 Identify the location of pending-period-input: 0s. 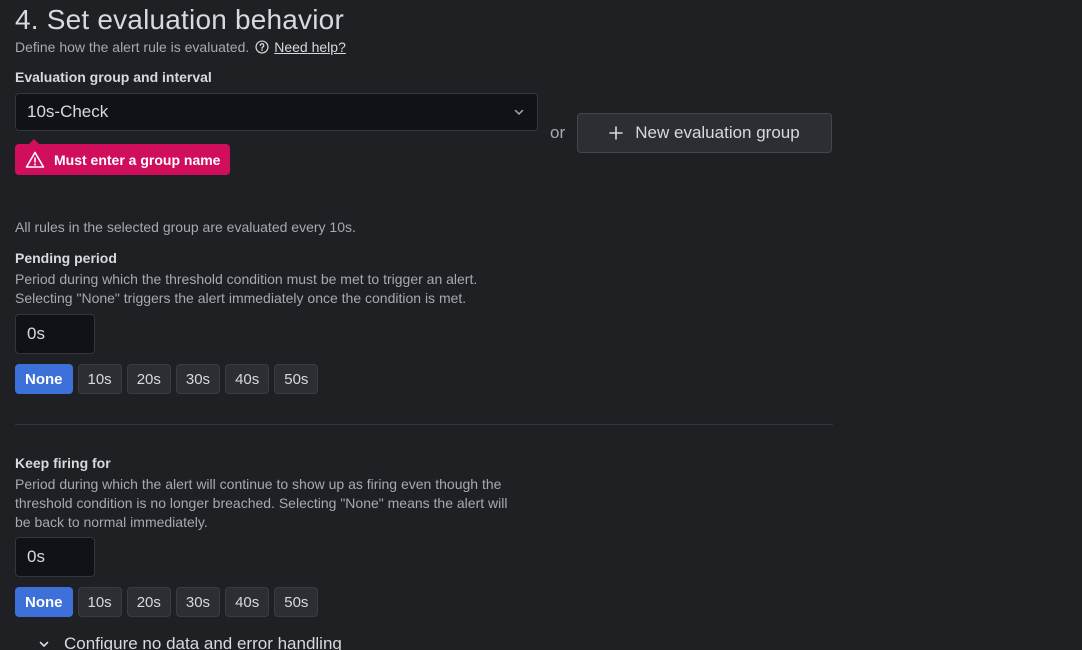
(55, 334).